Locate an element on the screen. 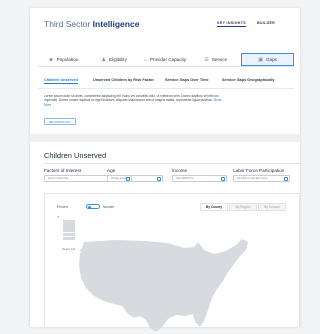  toggle-percent-label: Percent is located at coordinates (62, 207).